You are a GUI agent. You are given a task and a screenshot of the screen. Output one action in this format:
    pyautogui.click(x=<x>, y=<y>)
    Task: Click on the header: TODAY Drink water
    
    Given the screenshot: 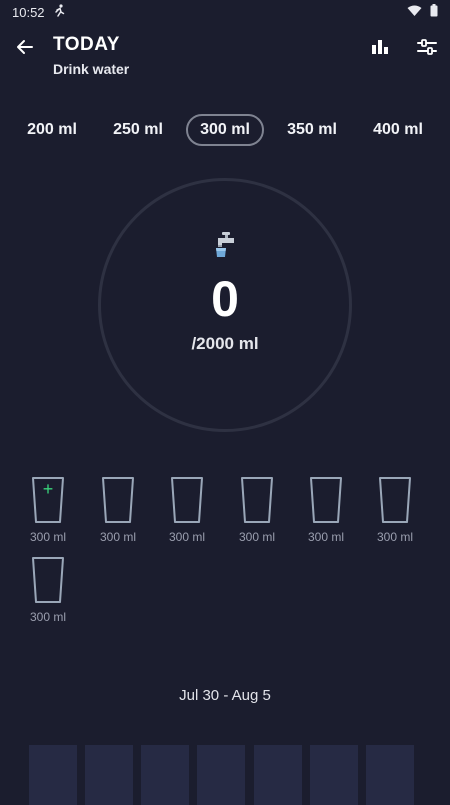 What is the action you would take?
    pyautogui.click(x=225, y=55)
    